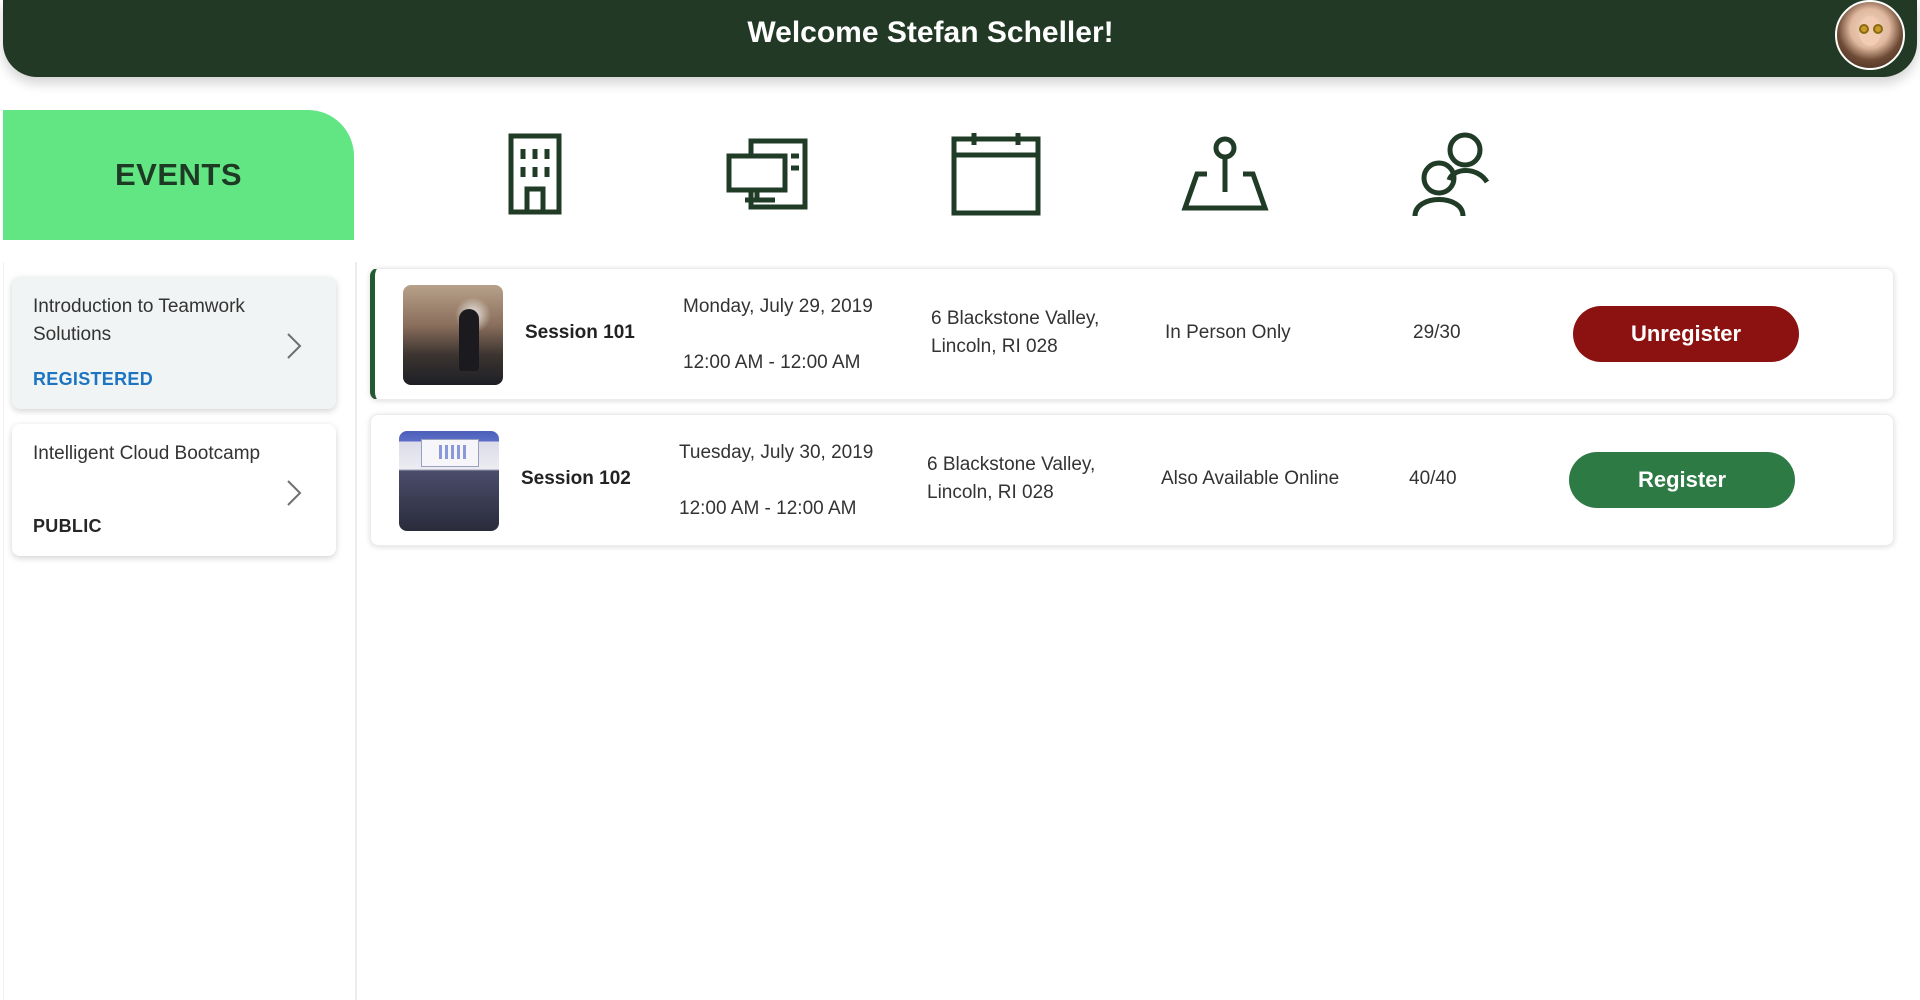 This screenshot has height=1000, width=1920. What do you see at coordinates (996, 174) in the screenshot?
I see `calendar-icon` at bounding box center [996, 174].